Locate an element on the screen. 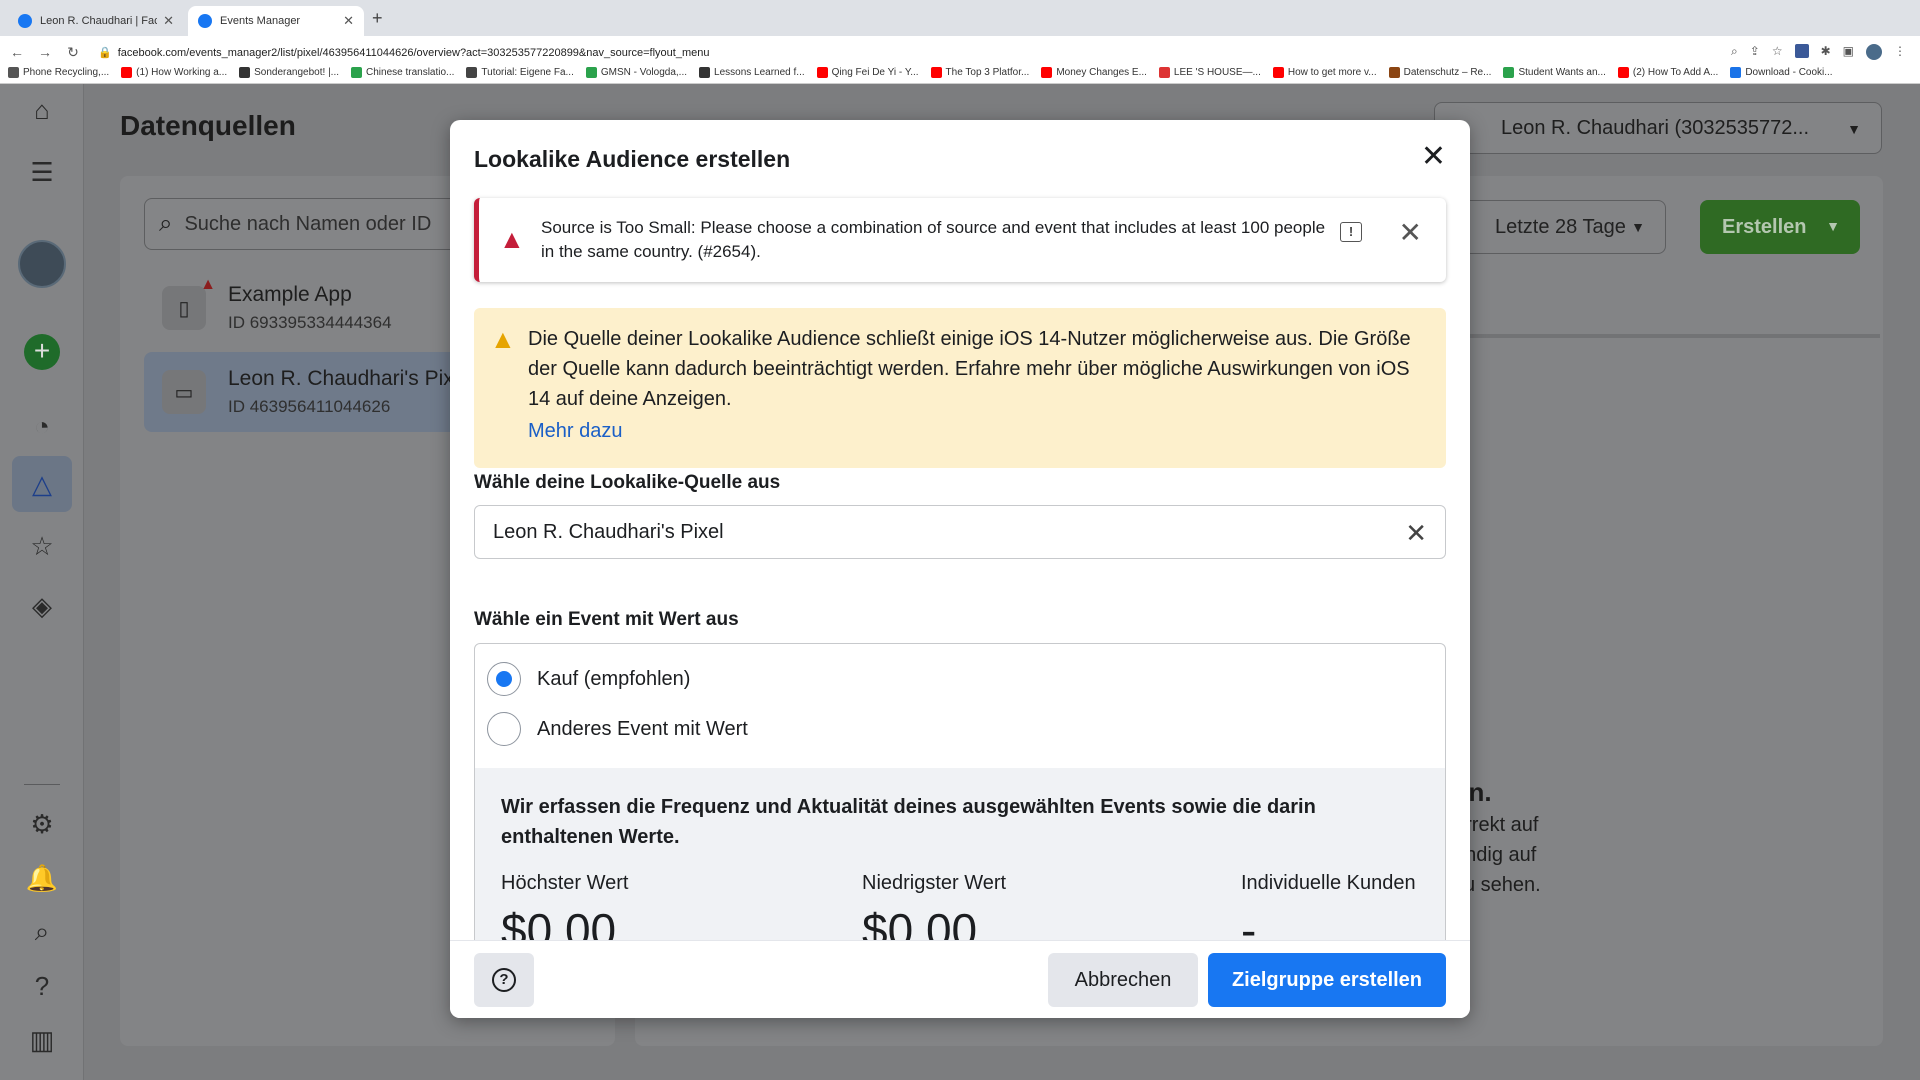 The width and height of the screenshot is (1920, 1080). new-tab-button: + is located at coordinates (377, 18).